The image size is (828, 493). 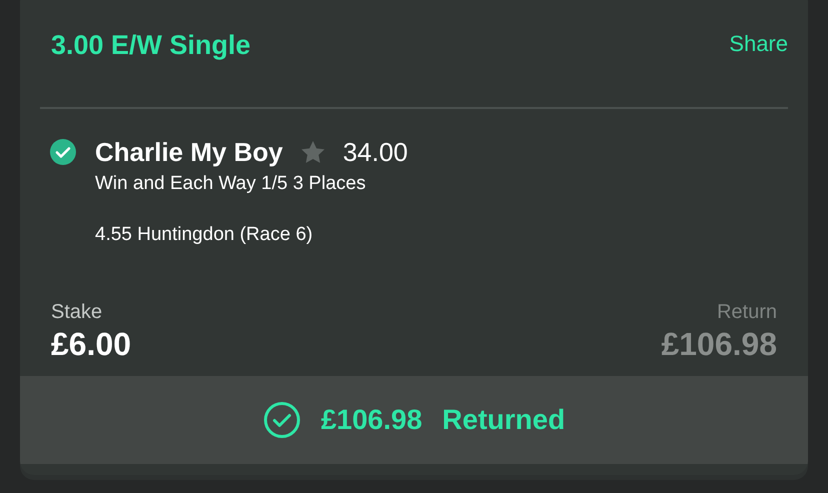 I want to click on returned-amount: £106.98, so click(x=371, y=420).